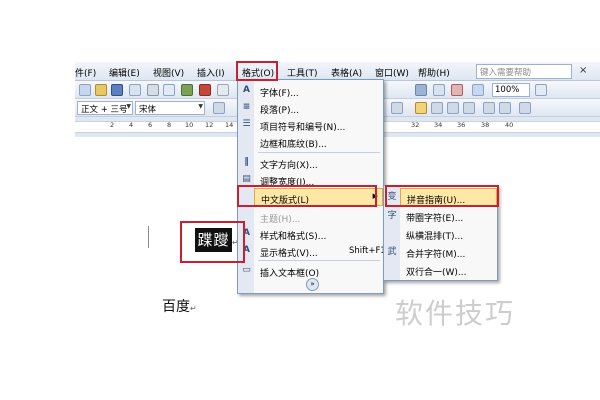 This screenshot has width=600, height=400. What do you see at coordinates (367, 251) in the screenshot?
I see `shortcut-text: Shift+F1` at bounding box center [367, 251].